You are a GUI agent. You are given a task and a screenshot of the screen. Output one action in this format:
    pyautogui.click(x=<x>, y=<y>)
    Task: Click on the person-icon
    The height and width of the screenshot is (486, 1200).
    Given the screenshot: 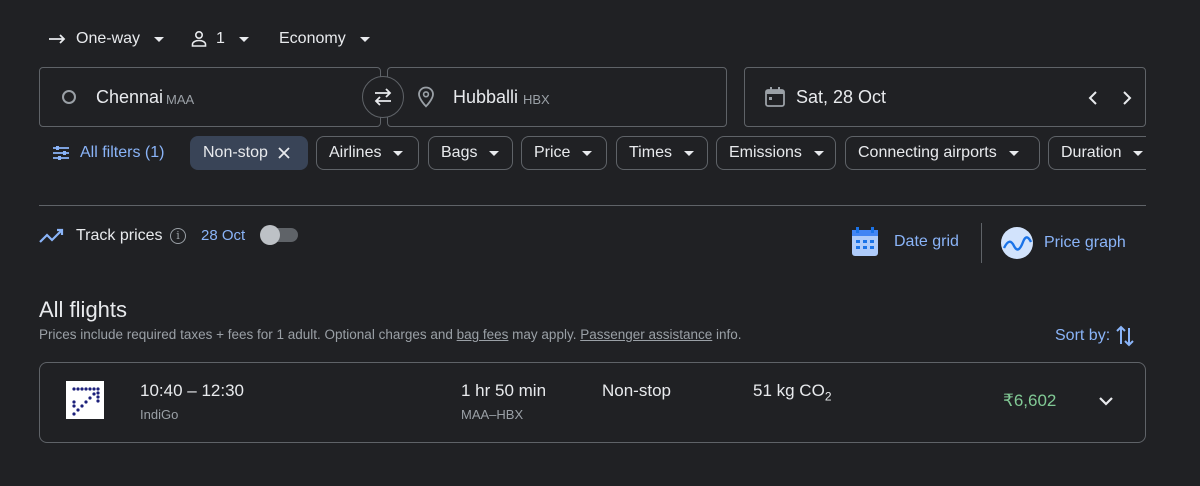 What is the action you would take?
    pyautogui.click(x=199, y=38)
    